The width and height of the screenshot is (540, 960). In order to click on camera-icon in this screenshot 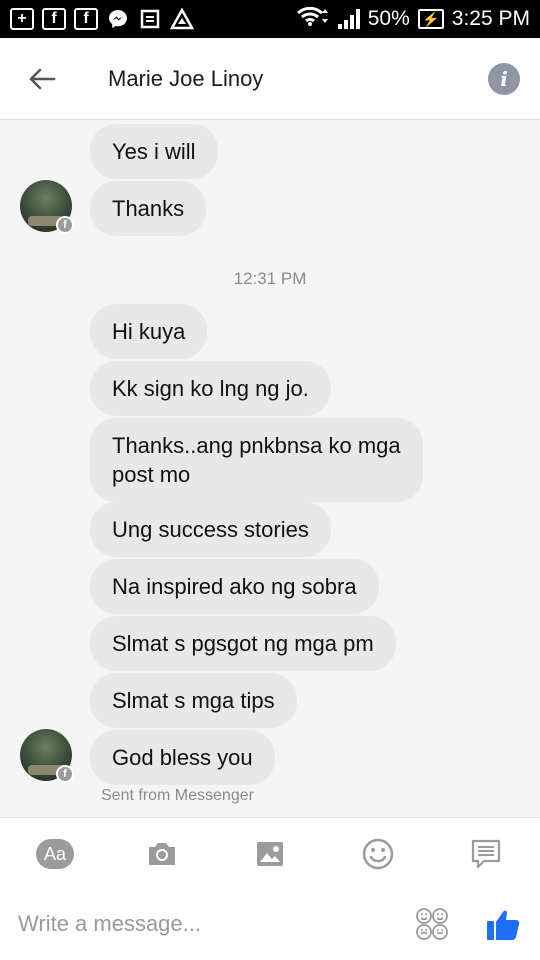, I will do `click(162, 854)`.